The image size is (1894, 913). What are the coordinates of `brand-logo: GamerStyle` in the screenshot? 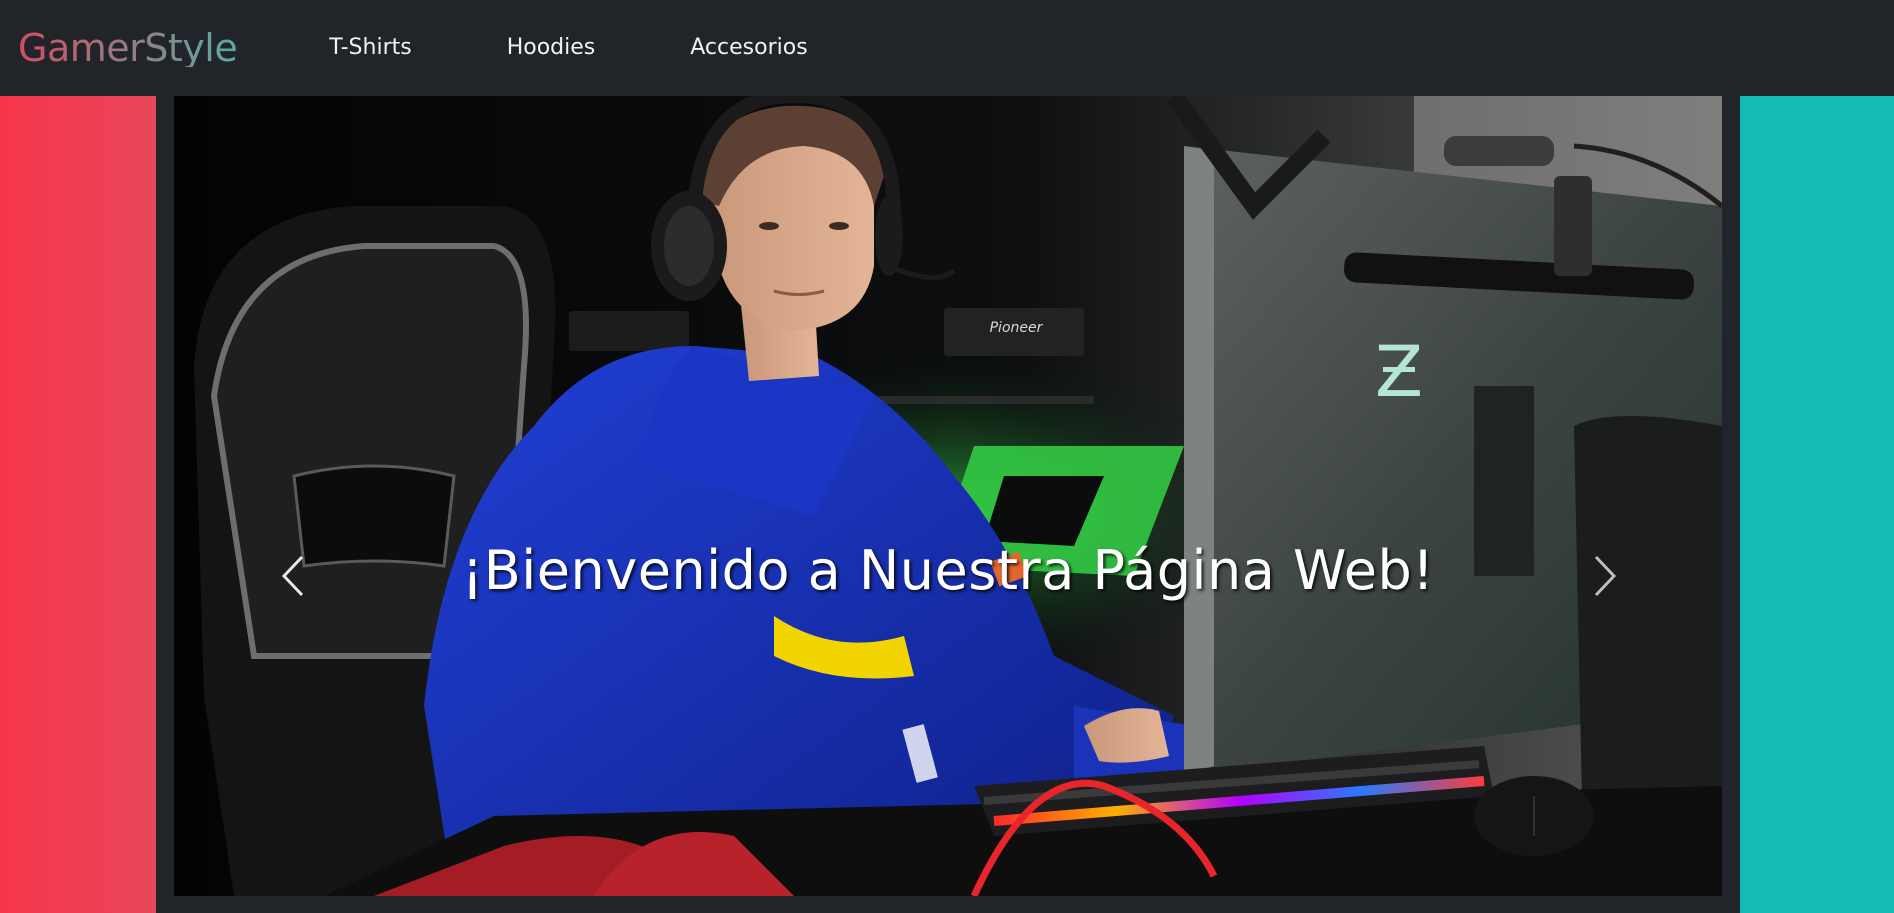 It's located at (128, 48).